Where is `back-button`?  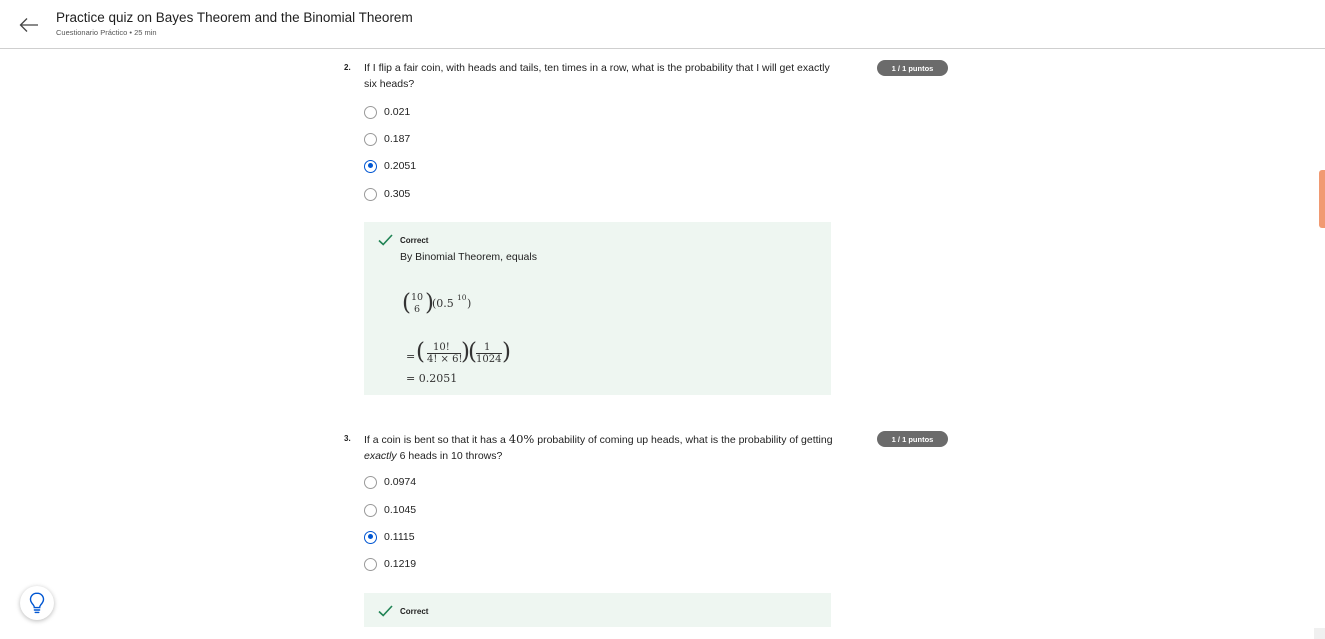
back-button is located at coordinates (29, 25).